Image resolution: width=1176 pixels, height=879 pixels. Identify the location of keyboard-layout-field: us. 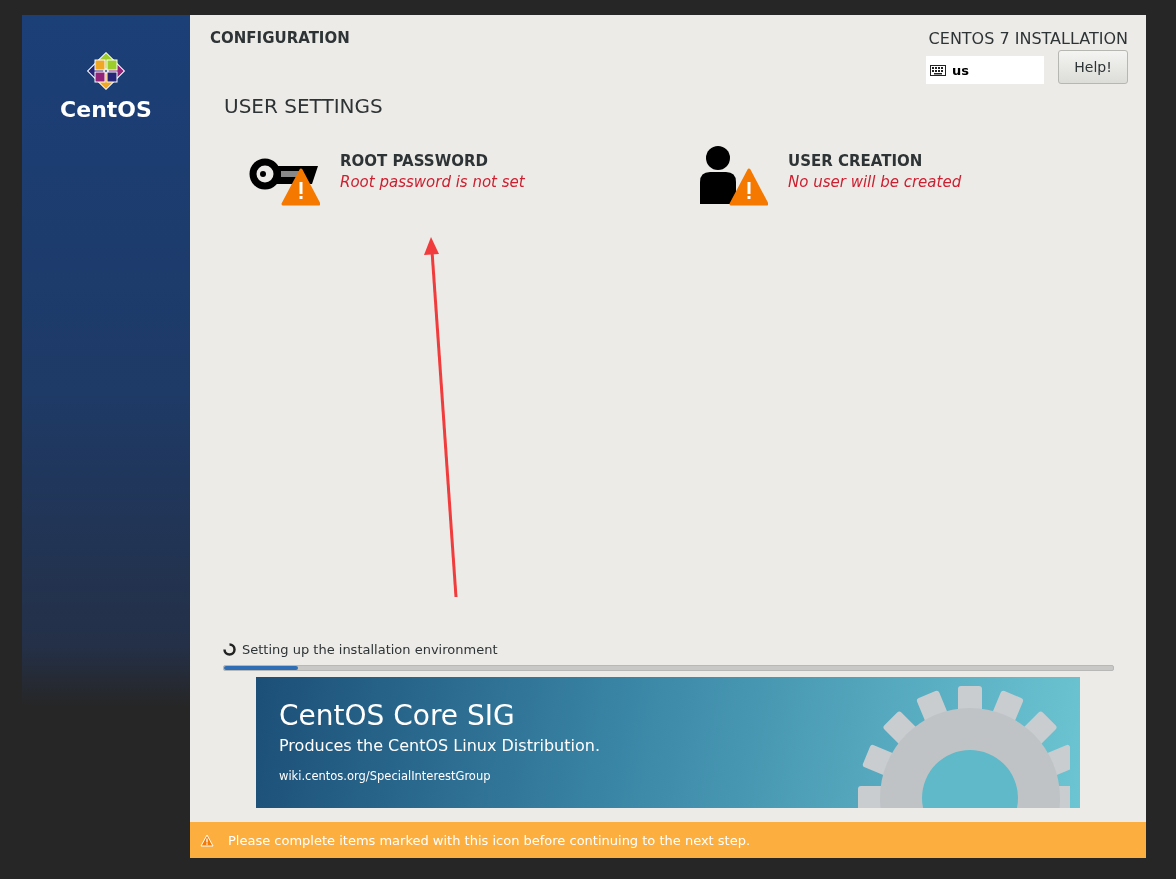
(985, 70).